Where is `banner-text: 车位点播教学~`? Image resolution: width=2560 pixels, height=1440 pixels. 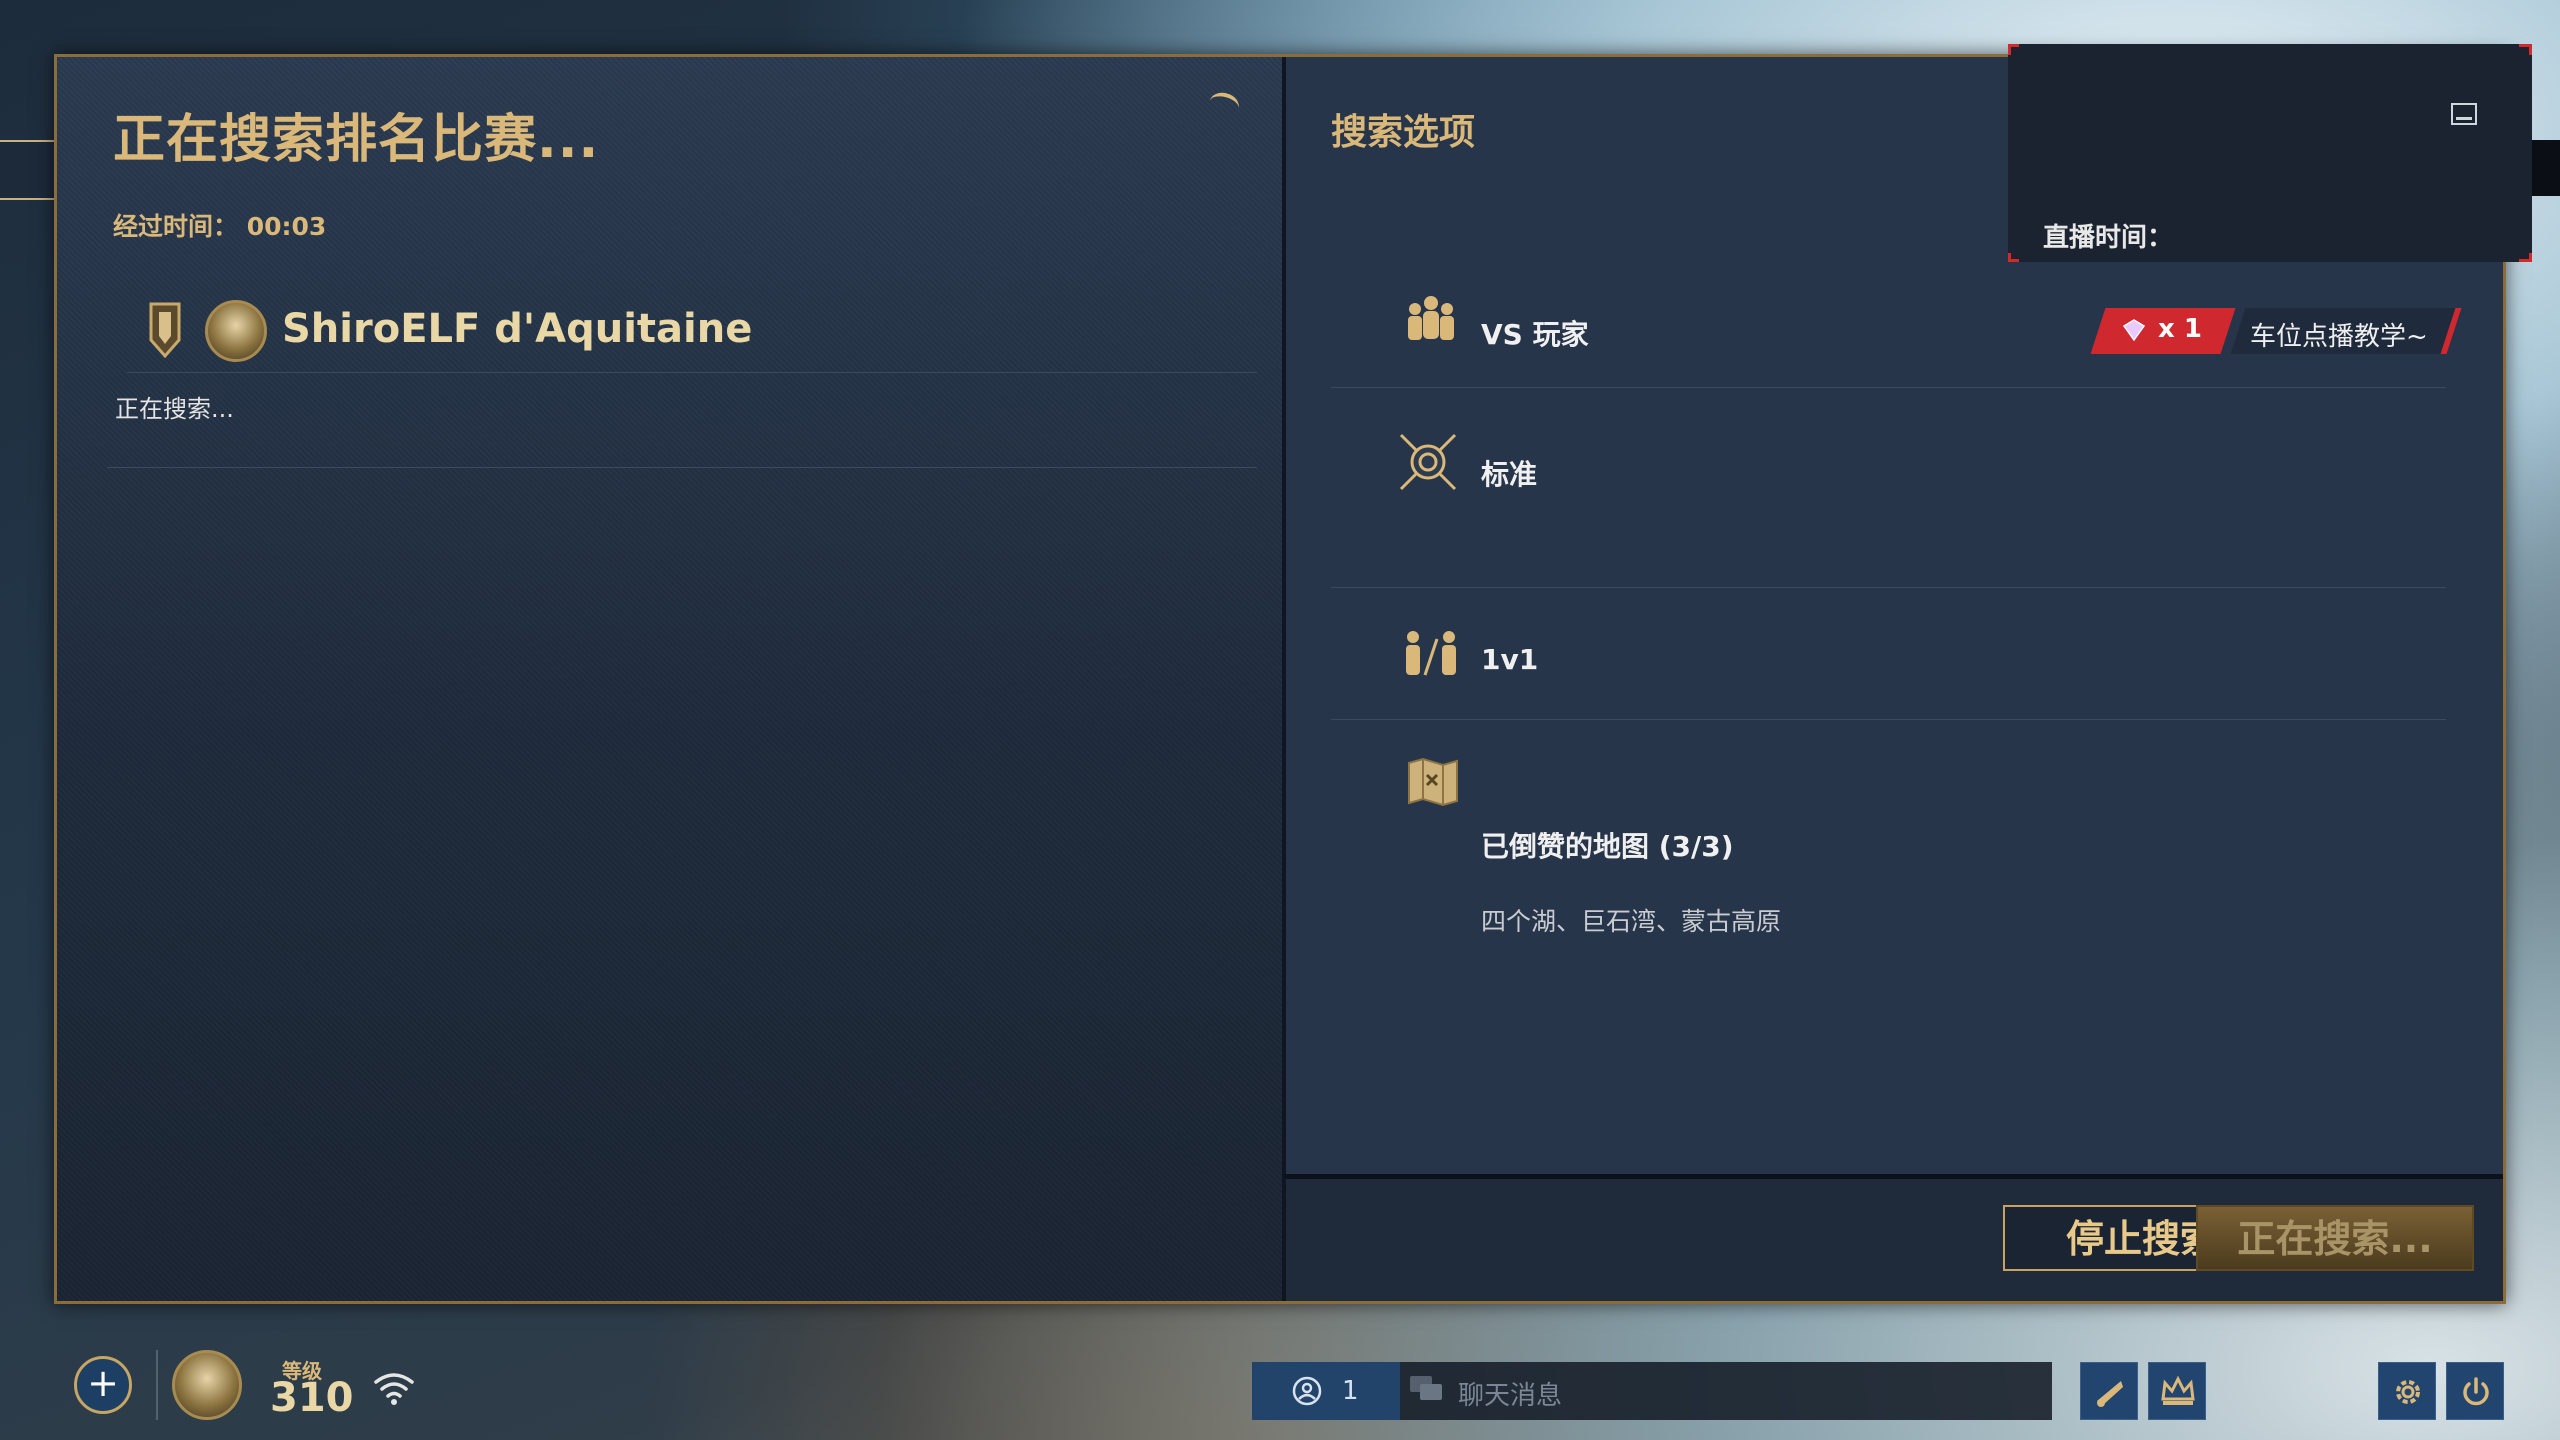 banner-text: 车位点播教学~ is located at coordinates (2339, 337).